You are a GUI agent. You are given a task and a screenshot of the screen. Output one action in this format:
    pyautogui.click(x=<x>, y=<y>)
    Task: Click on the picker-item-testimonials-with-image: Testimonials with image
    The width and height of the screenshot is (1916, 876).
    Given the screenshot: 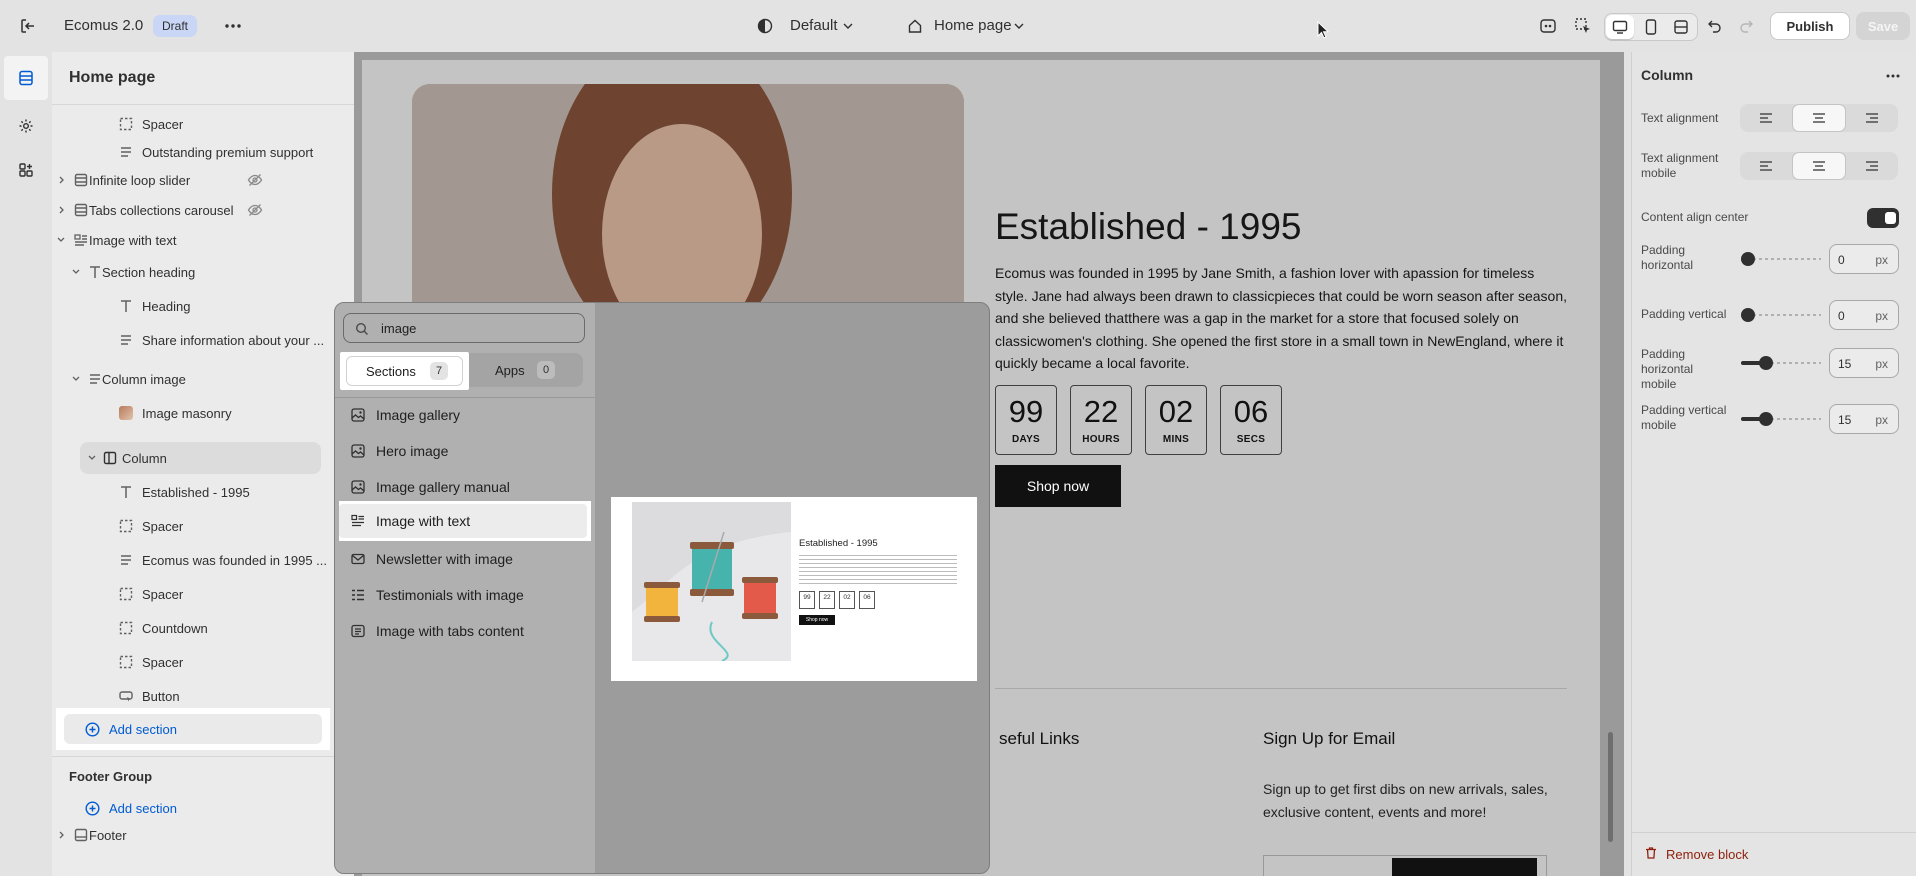 What is the action you would take?
    pyautogui.click(x=463, y=595)
    